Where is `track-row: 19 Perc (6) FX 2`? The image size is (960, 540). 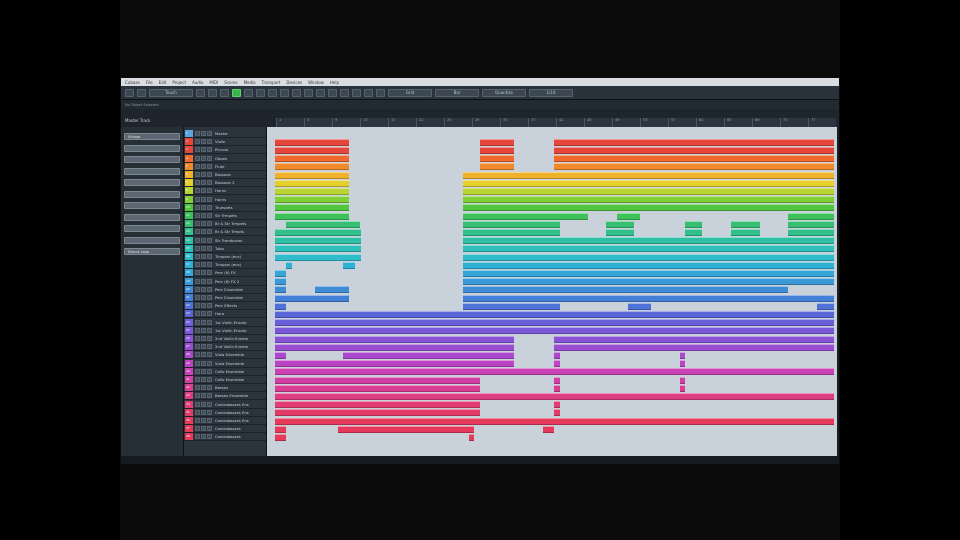
track-row: 19 Perc (6) FX 2 is located at coordinates (225, 281).